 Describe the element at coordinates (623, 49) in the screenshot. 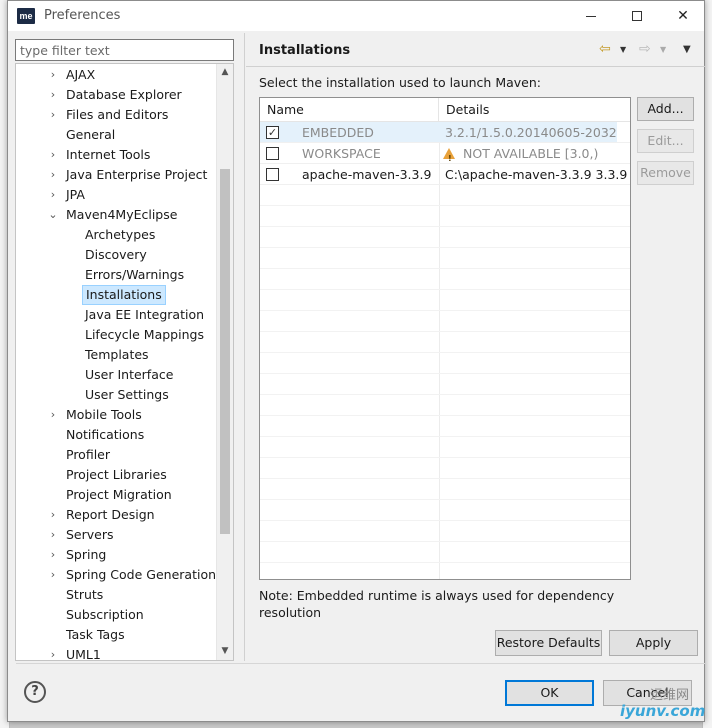

I see `back-menu-icon: ▼` at that location.